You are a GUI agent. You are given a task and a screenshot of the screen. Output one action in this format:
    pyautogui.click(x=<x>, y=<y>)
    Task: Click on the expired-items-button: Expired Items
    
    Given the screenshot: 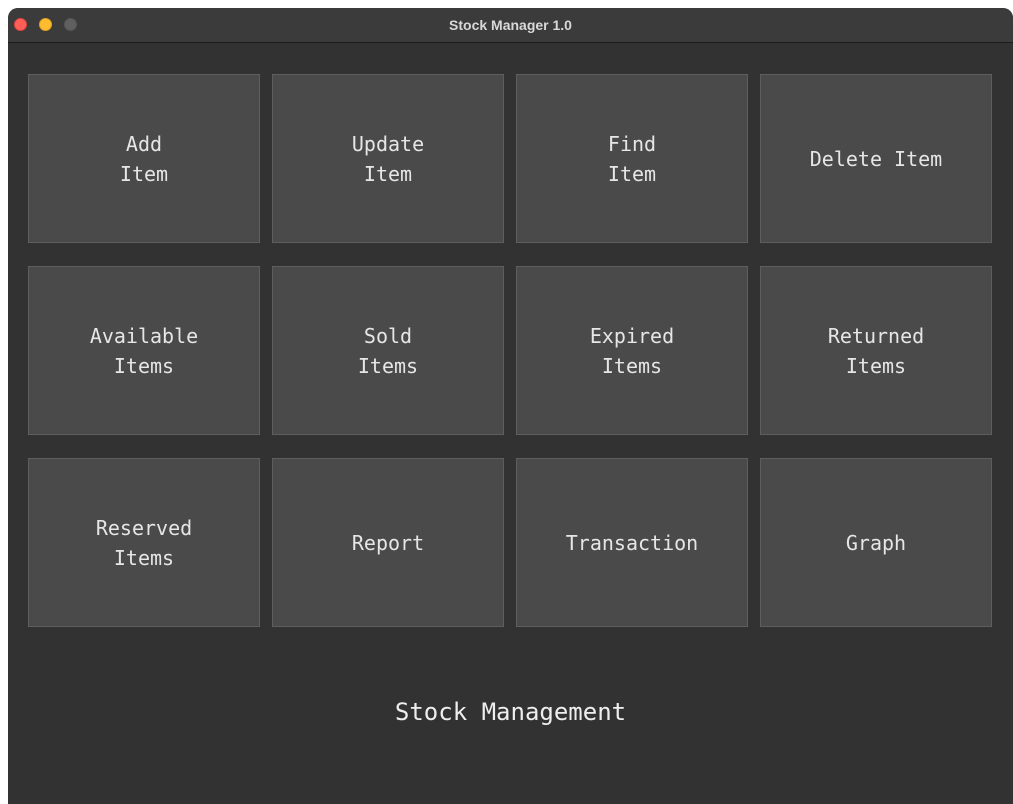 What is the action you would take?
    pyautogui.click(x=632, y=350)
    